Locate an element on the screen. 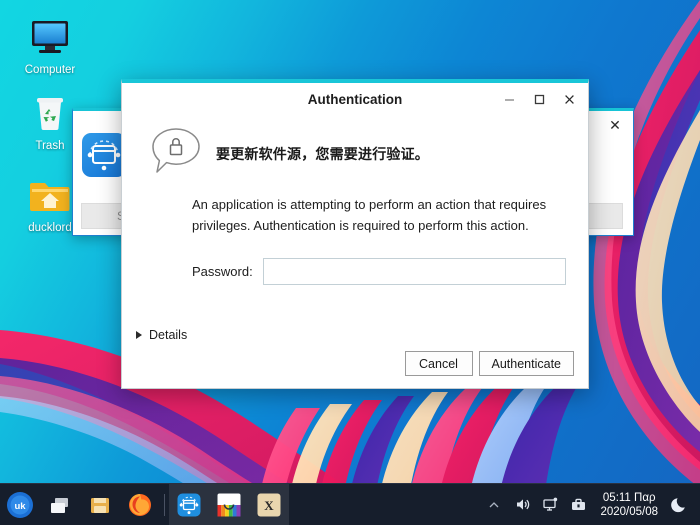 The image size is (700, 525). cancel-button: Cancel is located at coordinates (438, 363).